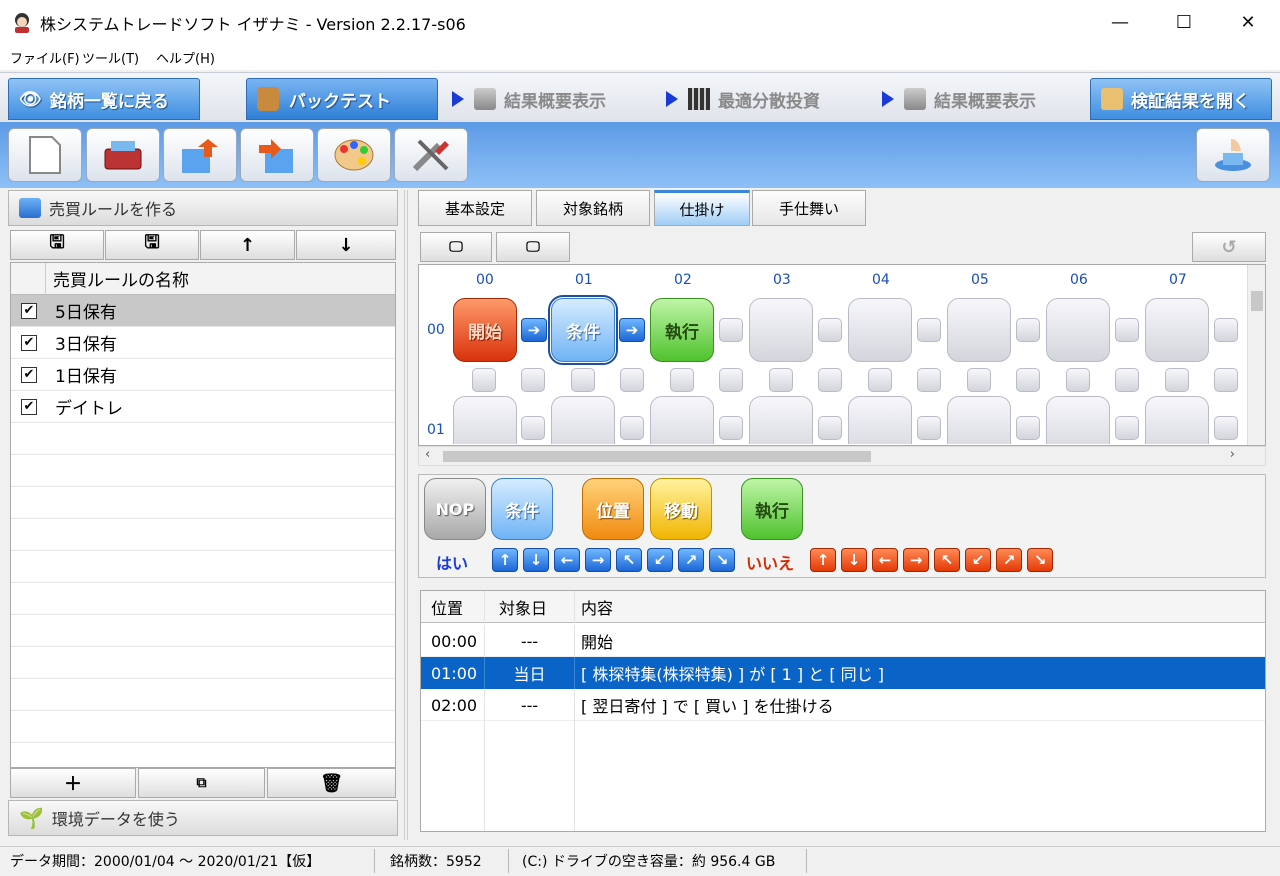 The height and width of the screenshot is (876, 1280). I want to click on condition-block: 条件, so click(583, 330).